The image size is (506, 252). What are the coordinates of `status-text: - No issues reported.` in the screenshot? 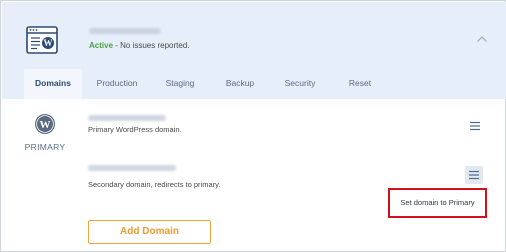 It's located at (151, 45).